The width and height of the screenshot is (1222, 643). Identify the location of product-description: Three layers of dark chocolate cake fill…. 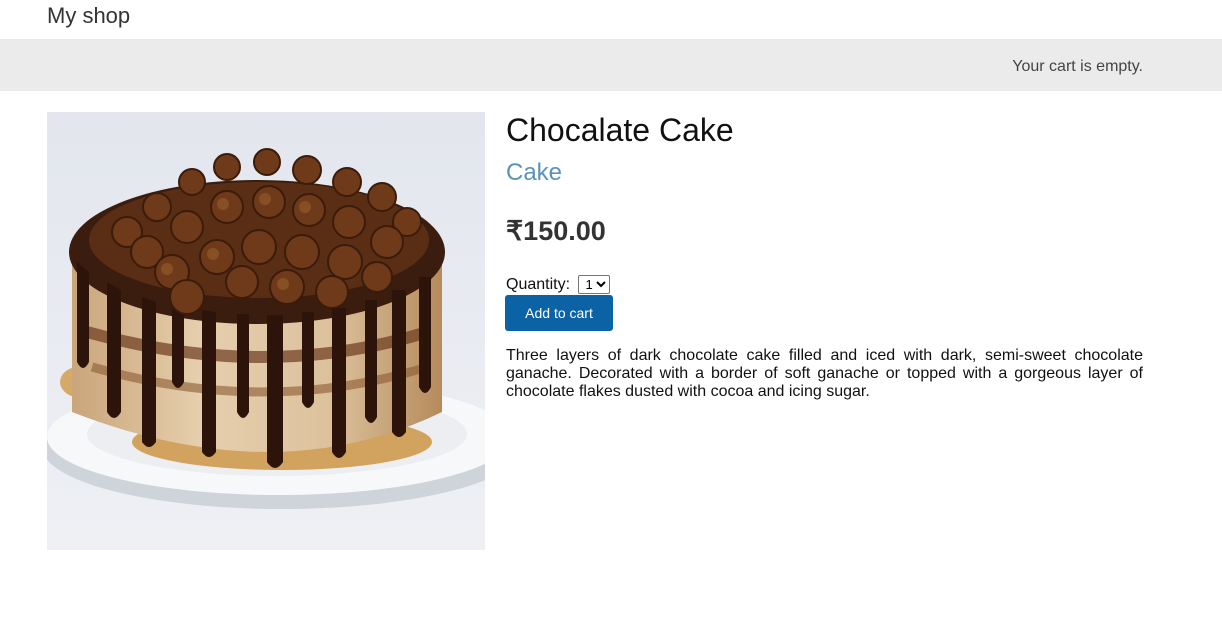
(824, 373).